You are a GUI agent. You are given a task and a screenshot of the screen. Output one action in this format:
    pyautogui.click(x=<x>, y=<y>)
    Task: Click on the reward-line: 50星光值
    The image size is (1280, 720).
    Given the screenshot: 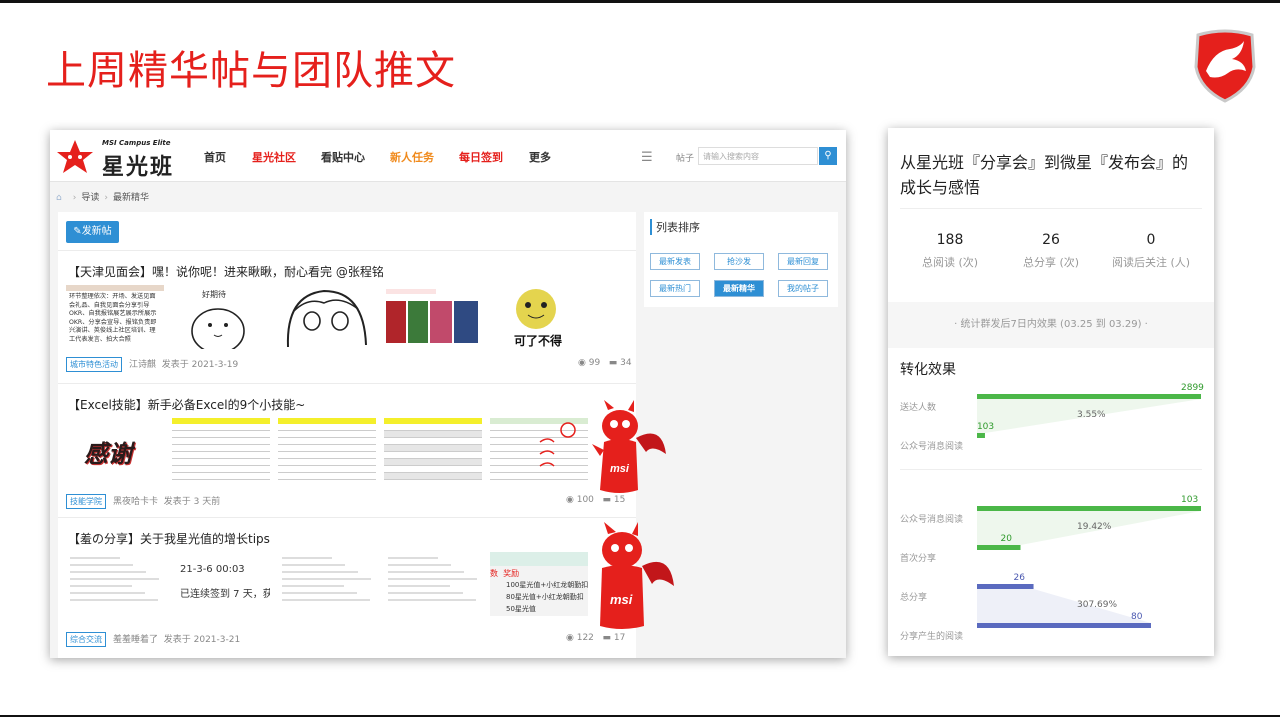 What is the action you would take?
    pyautogui.click(x=521, y=609)
    